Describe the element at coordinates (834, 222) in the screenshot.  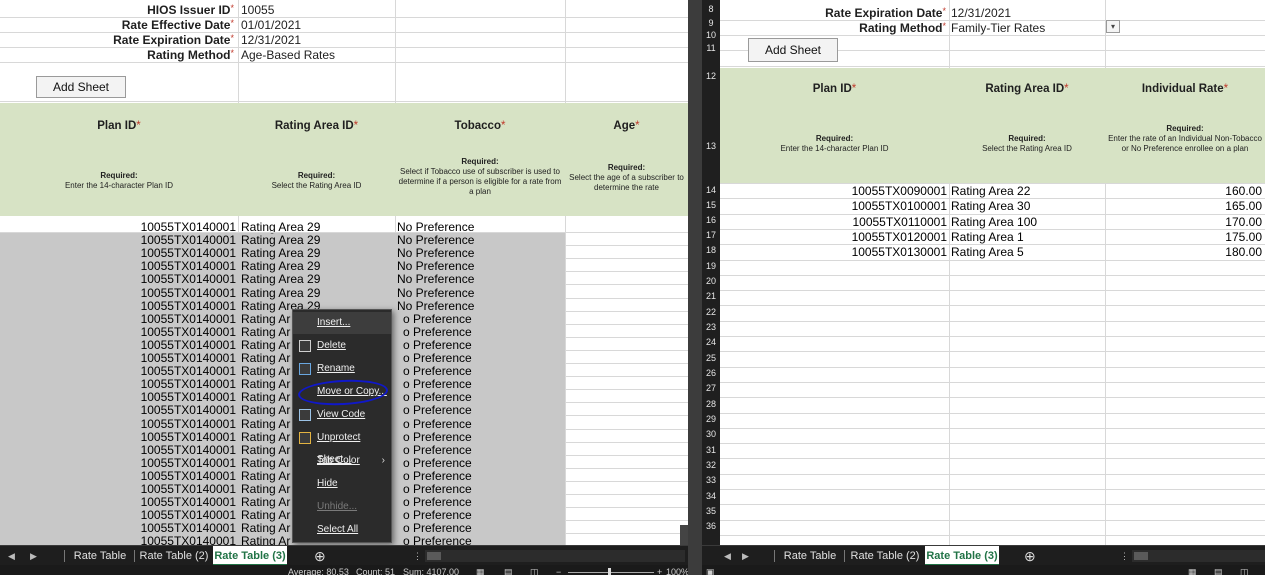
I see `plan-id-cell: 10055TX0110001` at that location.